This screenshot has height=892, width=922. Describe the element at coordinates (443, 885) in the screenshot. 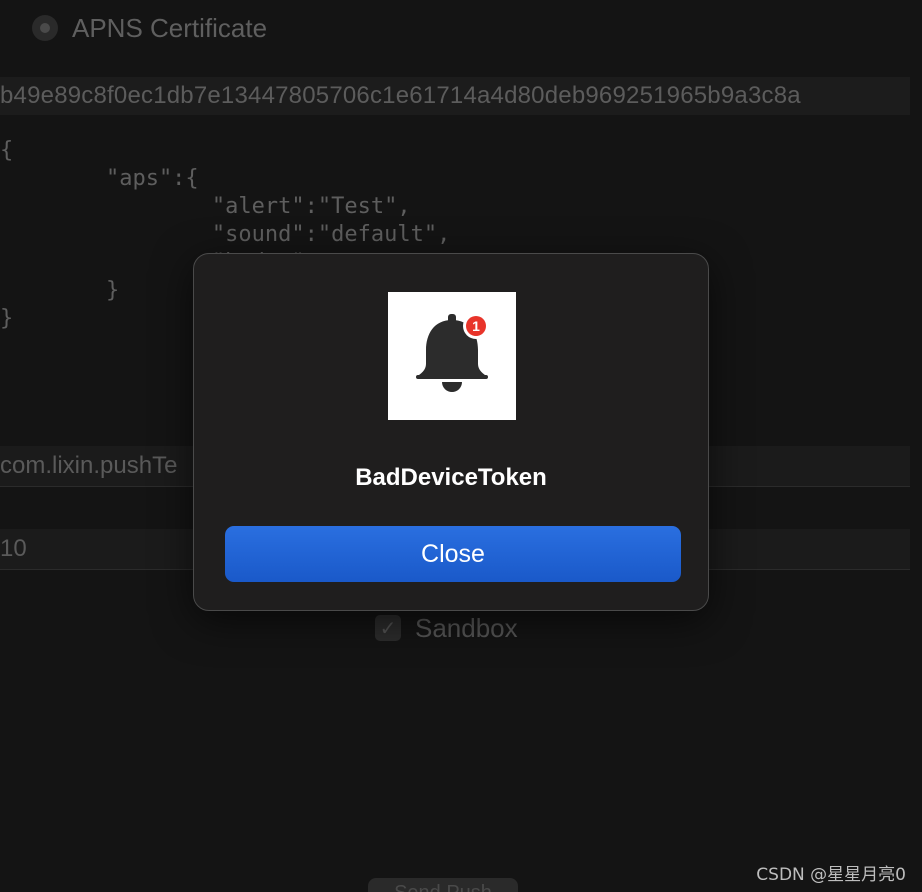

I see `send-push-button: Send Push` at that location.